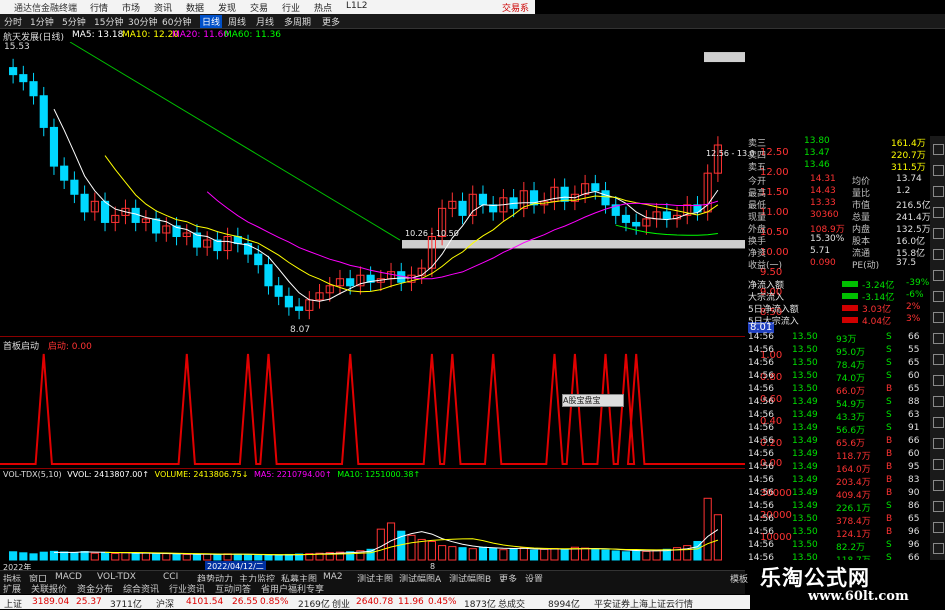  I want to click on period-15min: 15分钟, so click(108, 21).